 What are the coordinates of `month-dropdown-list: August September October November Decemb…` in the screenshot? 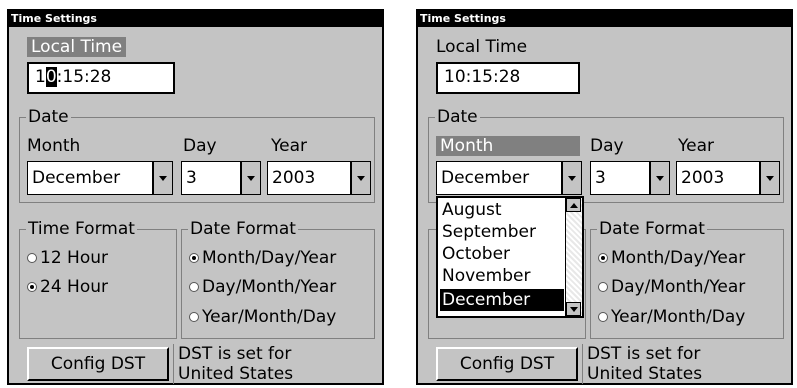 It's located at (510, 257).